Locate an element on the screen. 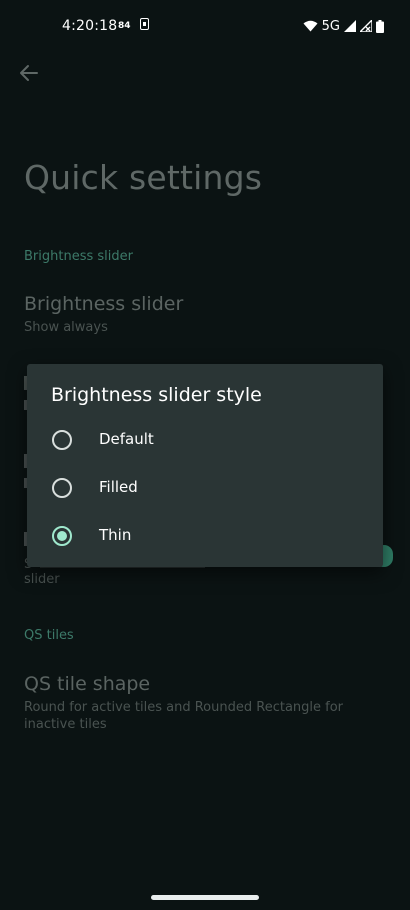 Image resolution: width=410 pixels, height=910 pixels. home-indicator is located at coordinates (205, 897).